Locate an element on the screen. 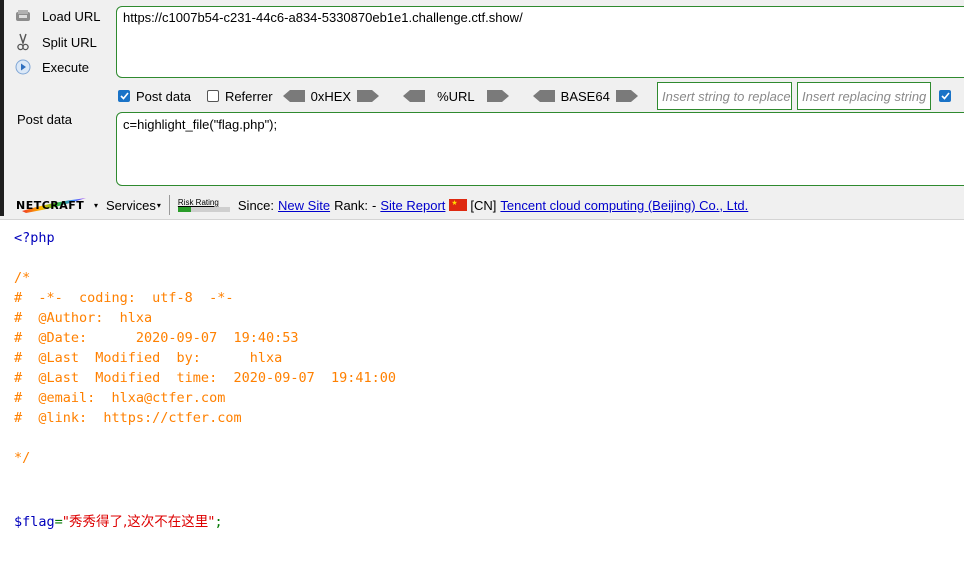 Image resolution: width=964 pixels, height=567 pixels. php-open-tag: <?php is located at coordinates (34, 238).